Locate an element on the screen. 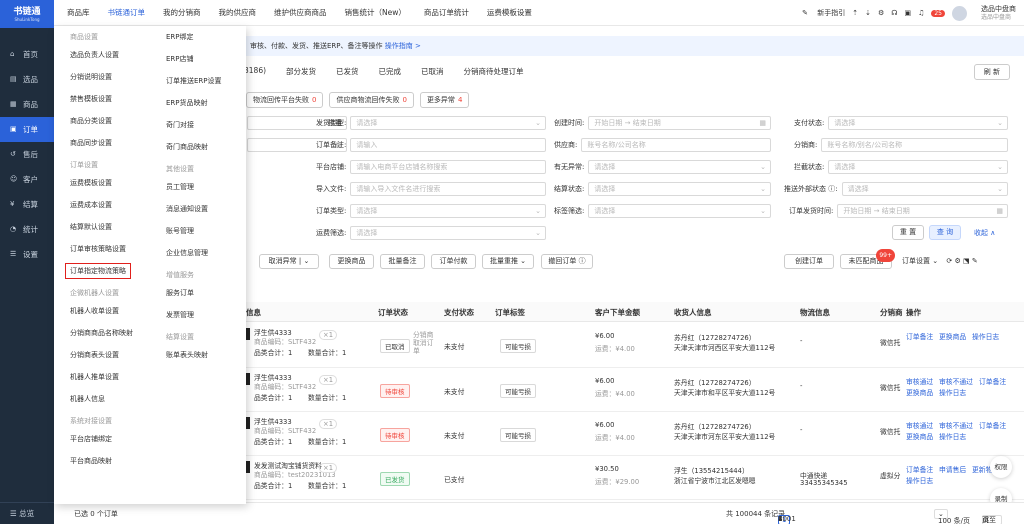 Image resolution: width=1024 pixels, height=524 pixels. platform-store-field: 平台店铺: 请输入电商平台店铺名称搜索 is located at coordinates (431, 167).